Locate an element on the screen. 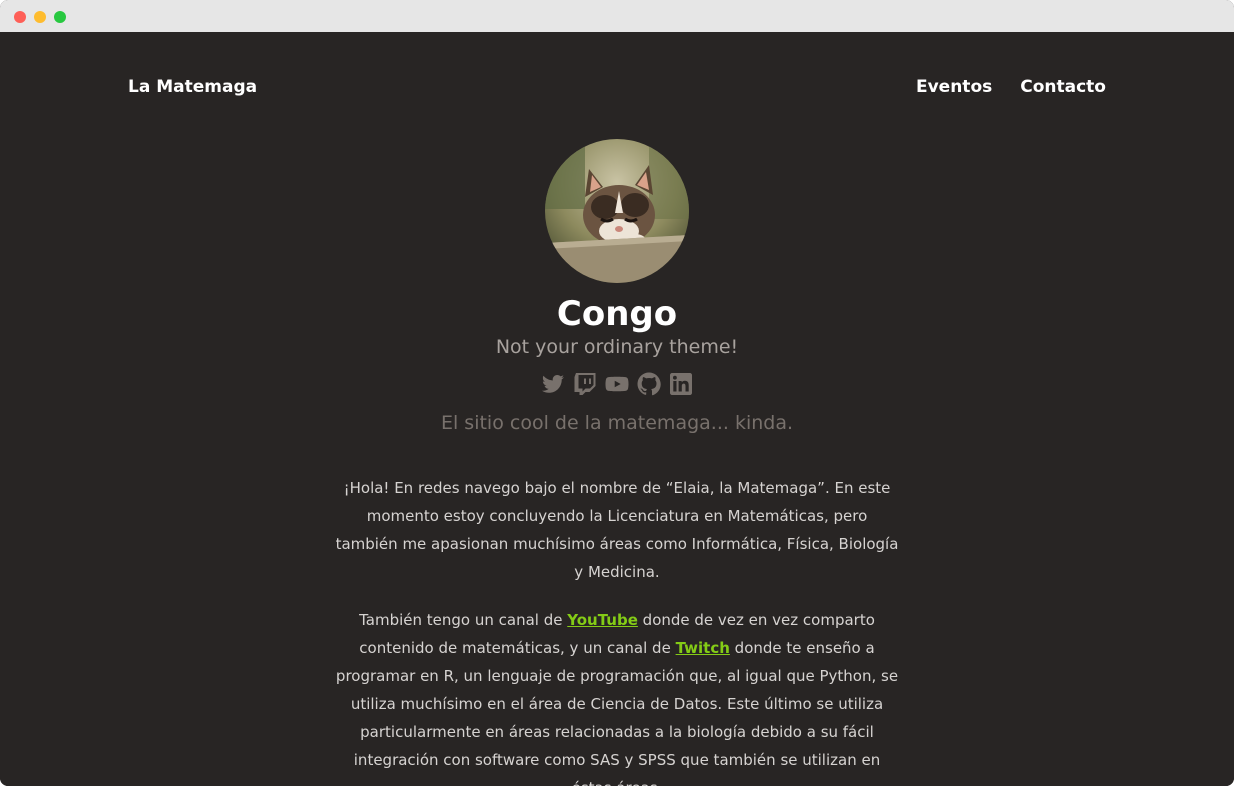 This screenshot has height=786, width=1234. youtube-text-link: YouTube is located at coordinates (602, 620).